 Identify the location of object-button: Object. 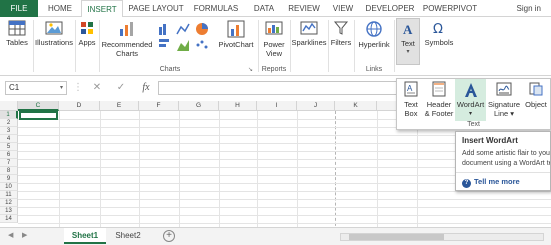
(536, 100).